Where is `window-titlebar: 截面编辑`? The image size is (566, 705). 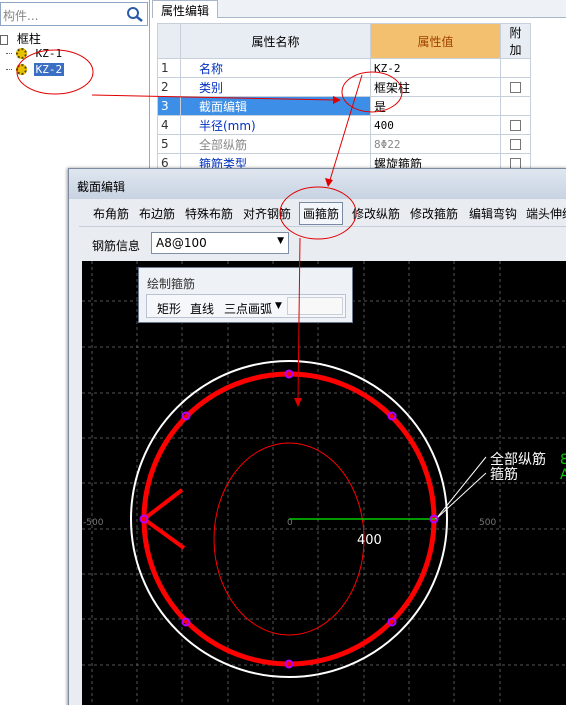 window-titlebar: 截面编辑 is located at coordinates (317, 184).